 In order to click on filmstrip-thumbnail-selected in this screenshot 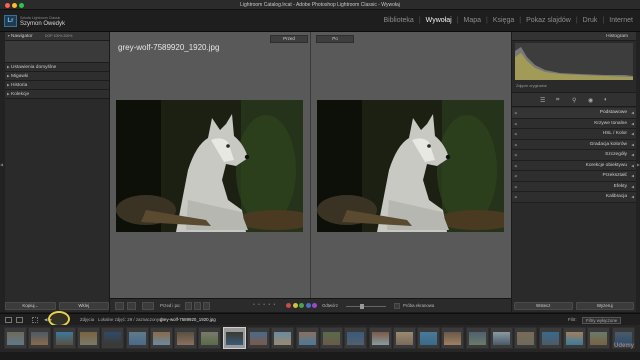, I will do `click(234, 338)`.